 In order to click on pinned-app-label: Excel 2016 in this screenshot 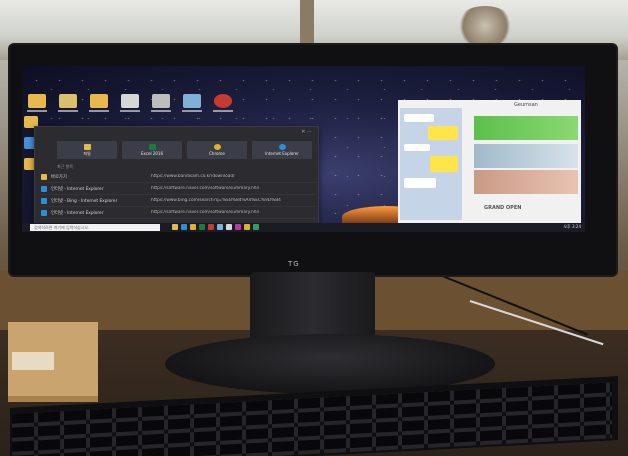, I will do `click(152, 153)`.